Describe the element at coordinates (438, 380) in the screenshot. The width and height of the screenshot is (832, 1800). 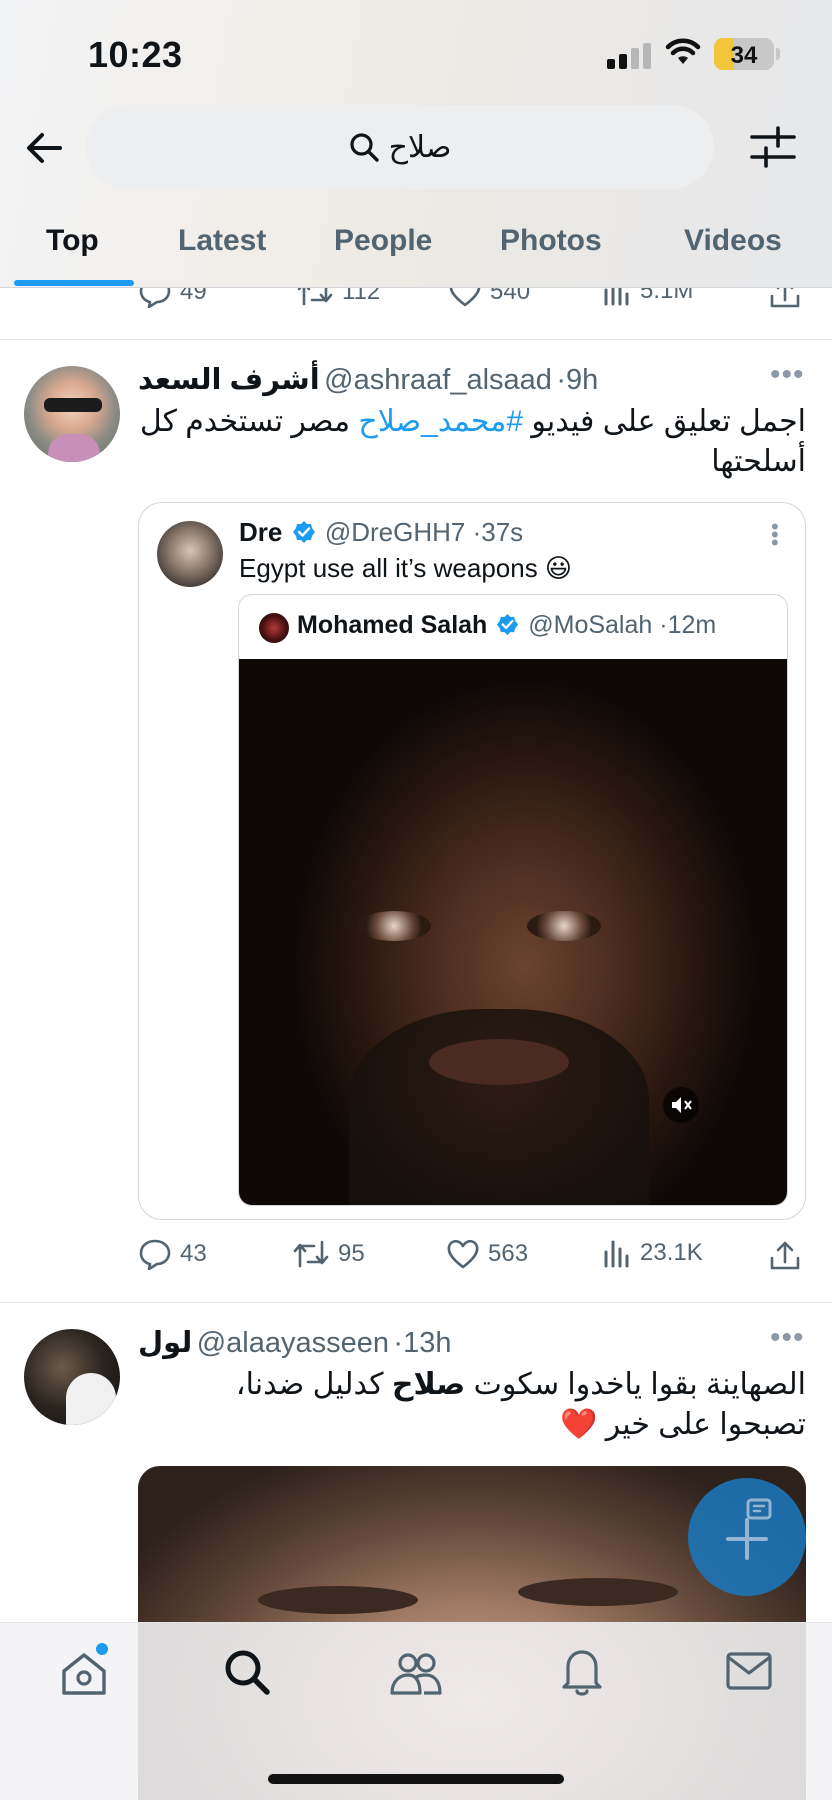
I see `author-handle: @ashraaf_alsaad` at that location.